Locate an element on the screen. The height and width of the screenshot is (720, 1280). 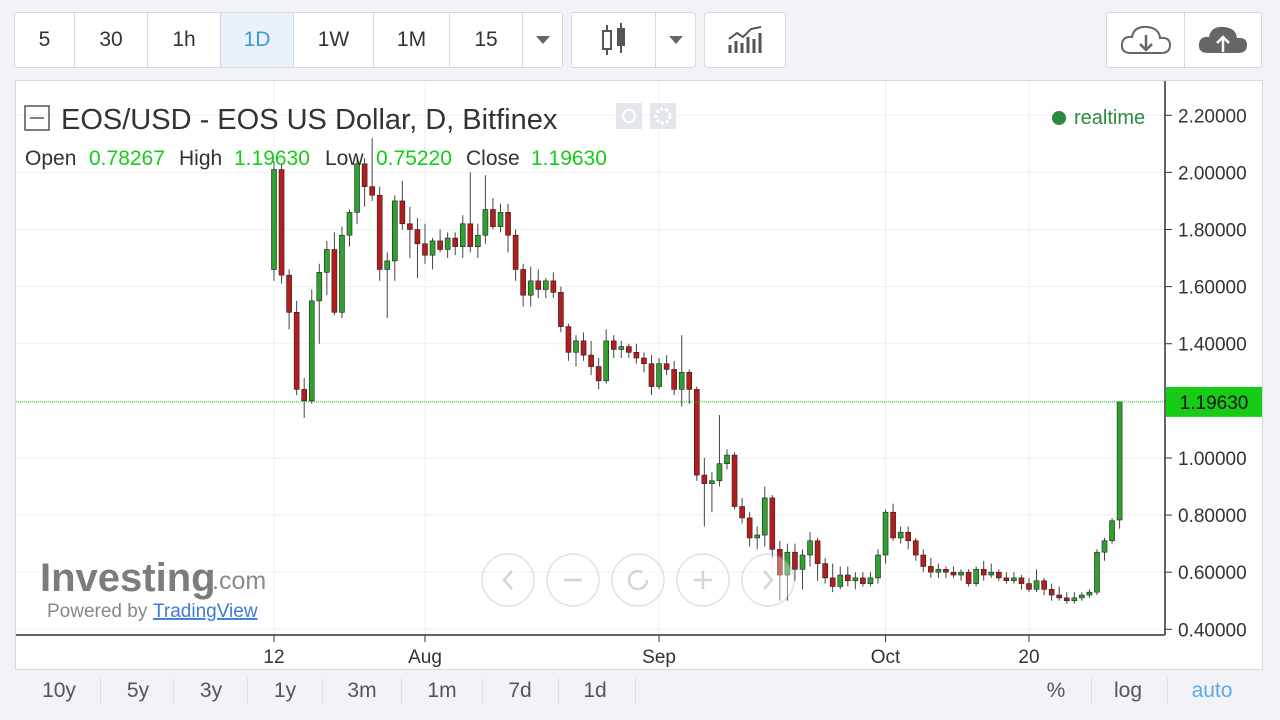
realtime-dot is located at coordinates (1059, 118).